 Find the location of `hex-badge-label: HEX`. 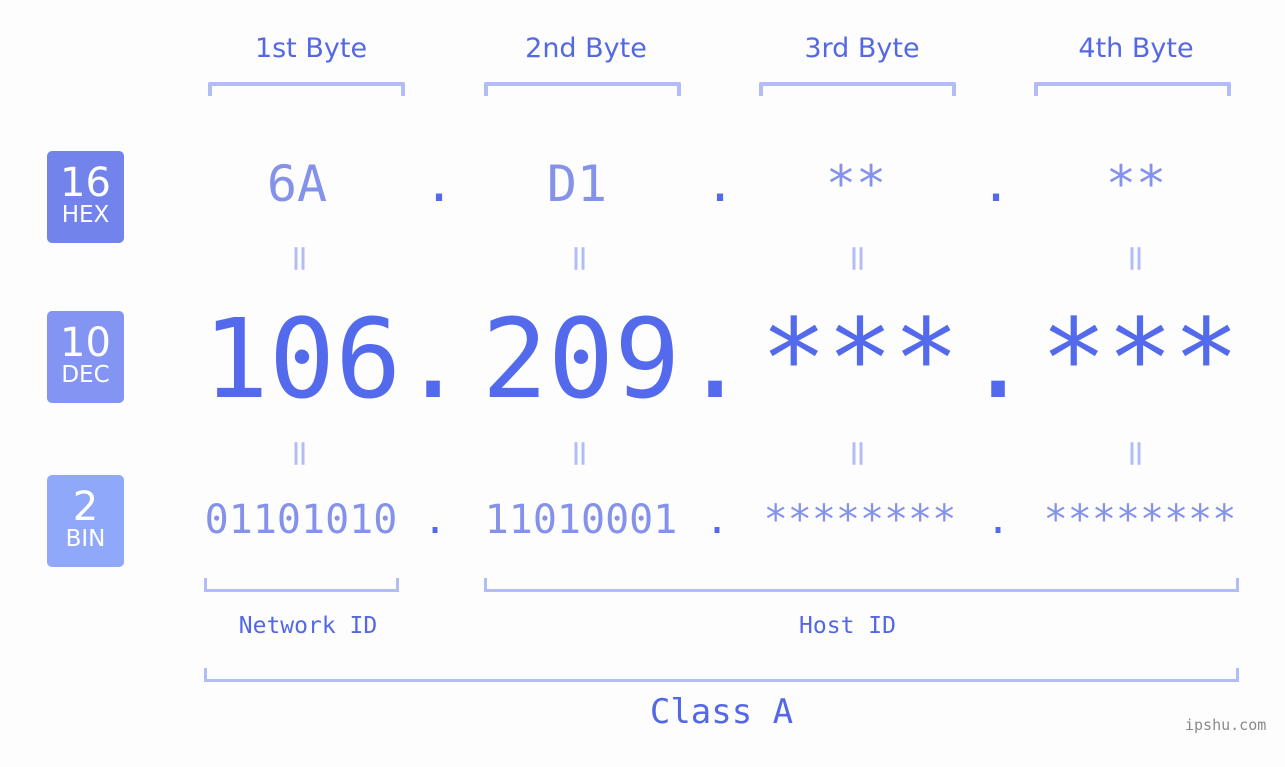

hex-badge-label: HEX is located at coordinates (85, 215).